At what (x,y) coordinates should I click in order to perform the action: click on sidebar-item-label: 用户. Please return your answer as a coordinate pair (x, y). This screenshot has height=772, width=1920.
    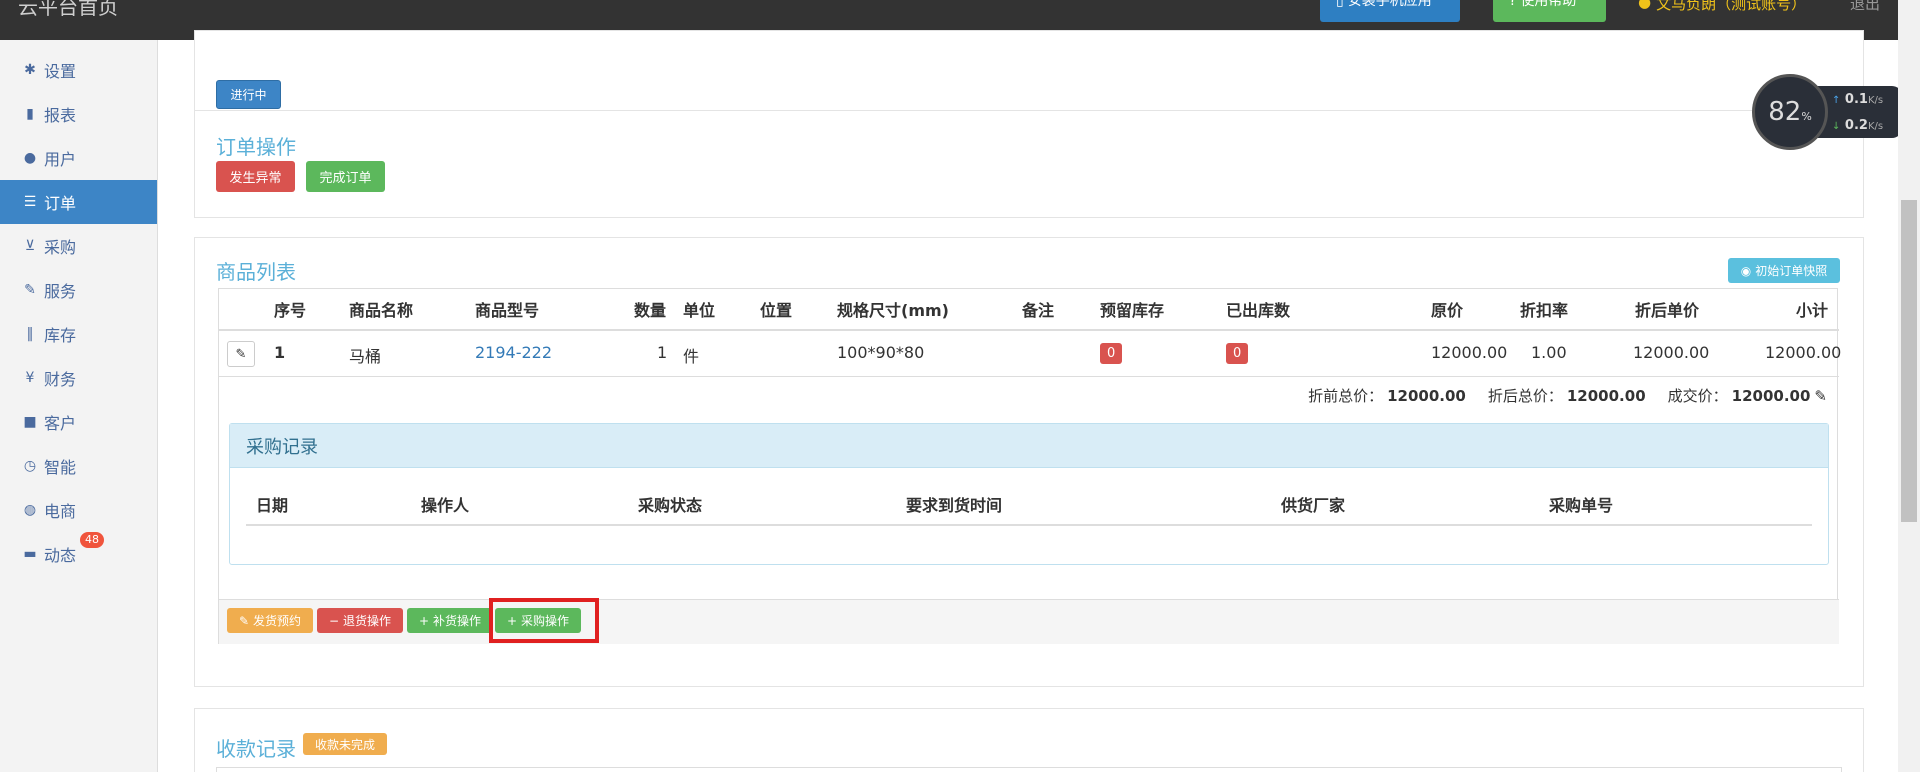
    Looking at the image, I should click on (60, 159).